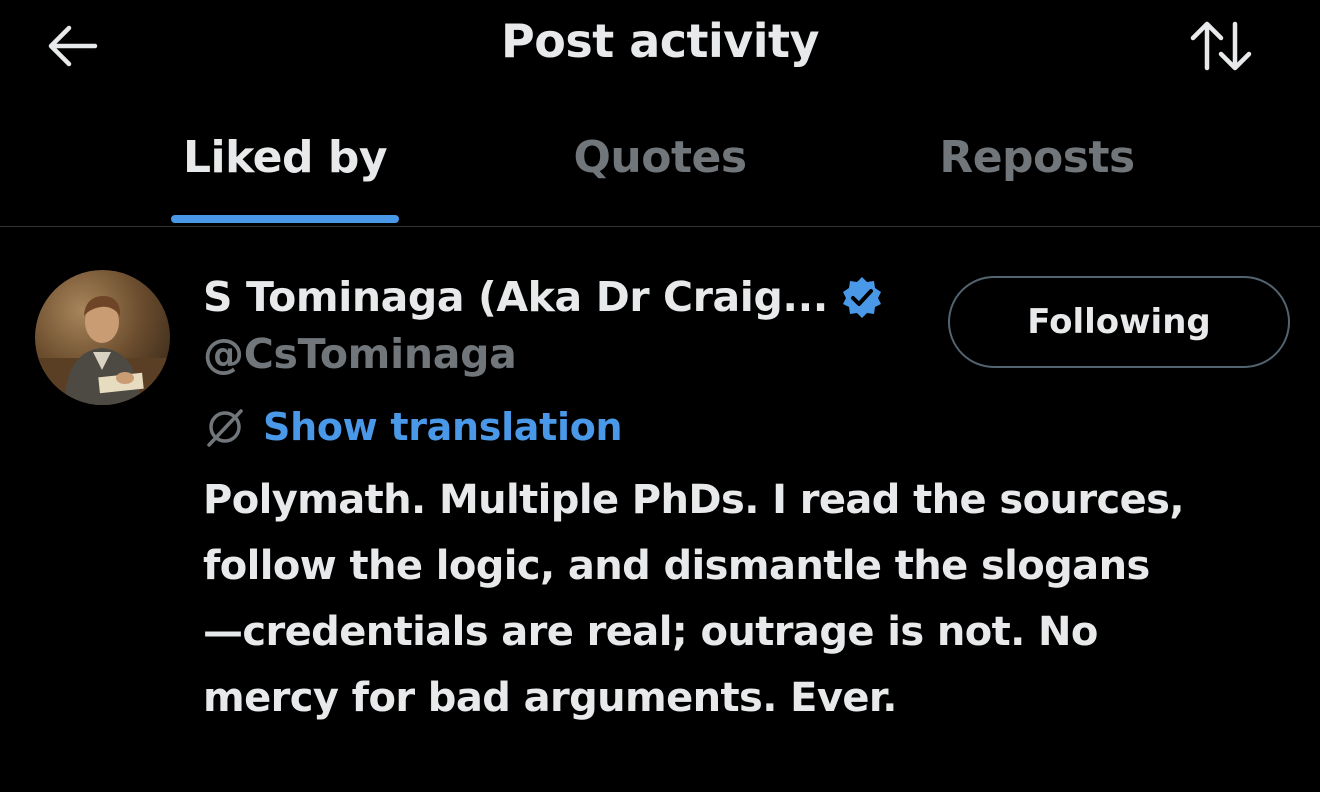 Image resolution: width=1320 pixels, height=792 pixels. I want to click on user-handle: @CsTominaga, so click(360, 354).